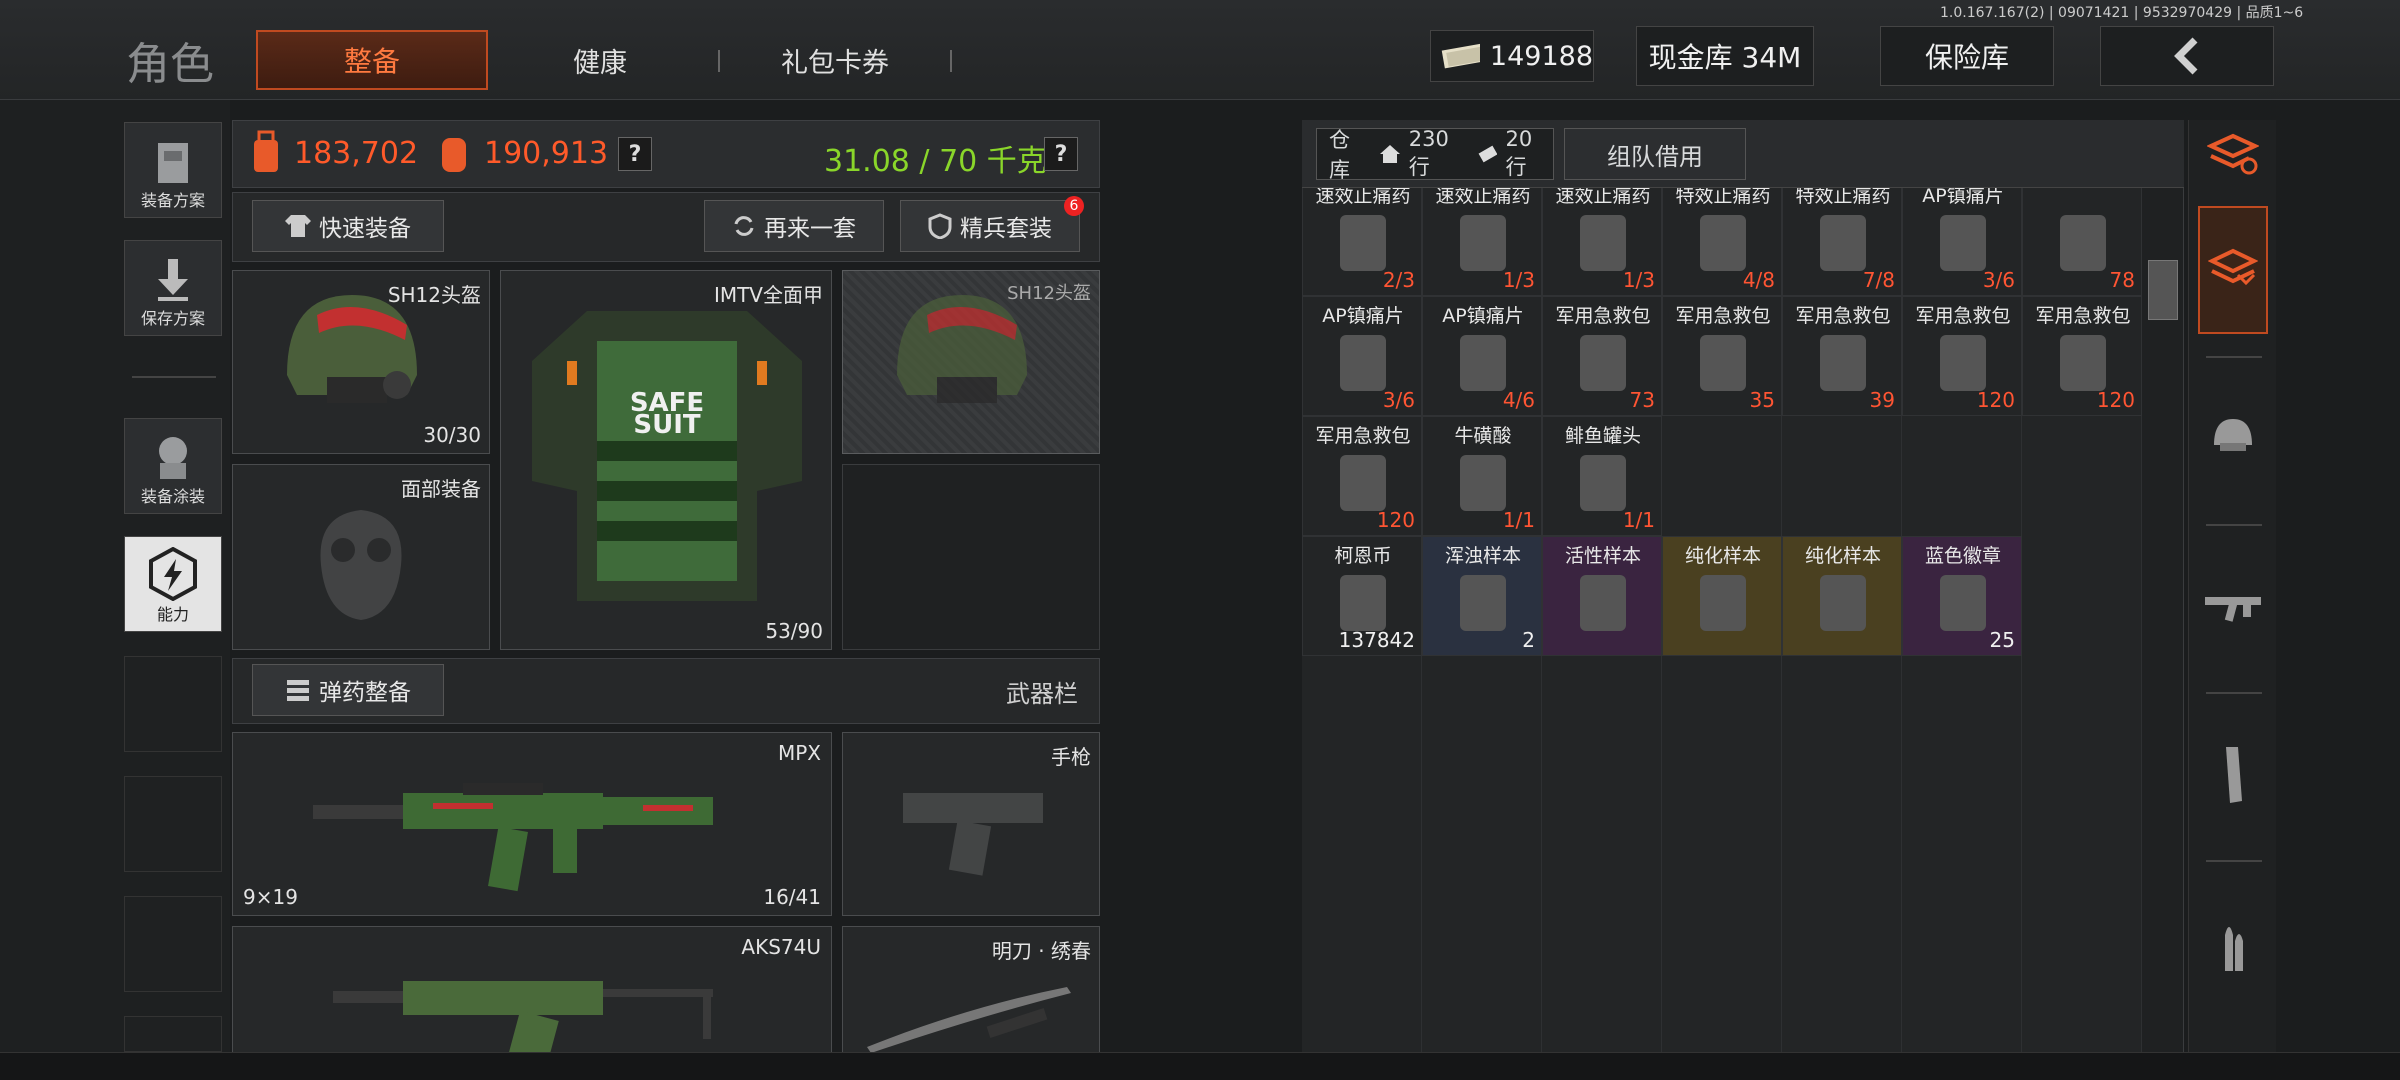  What do you see at coordinates (532, 991) in the screenshot?
I see `secondary-weapon-slot: AKS74U` at bounding box center [532, 991].